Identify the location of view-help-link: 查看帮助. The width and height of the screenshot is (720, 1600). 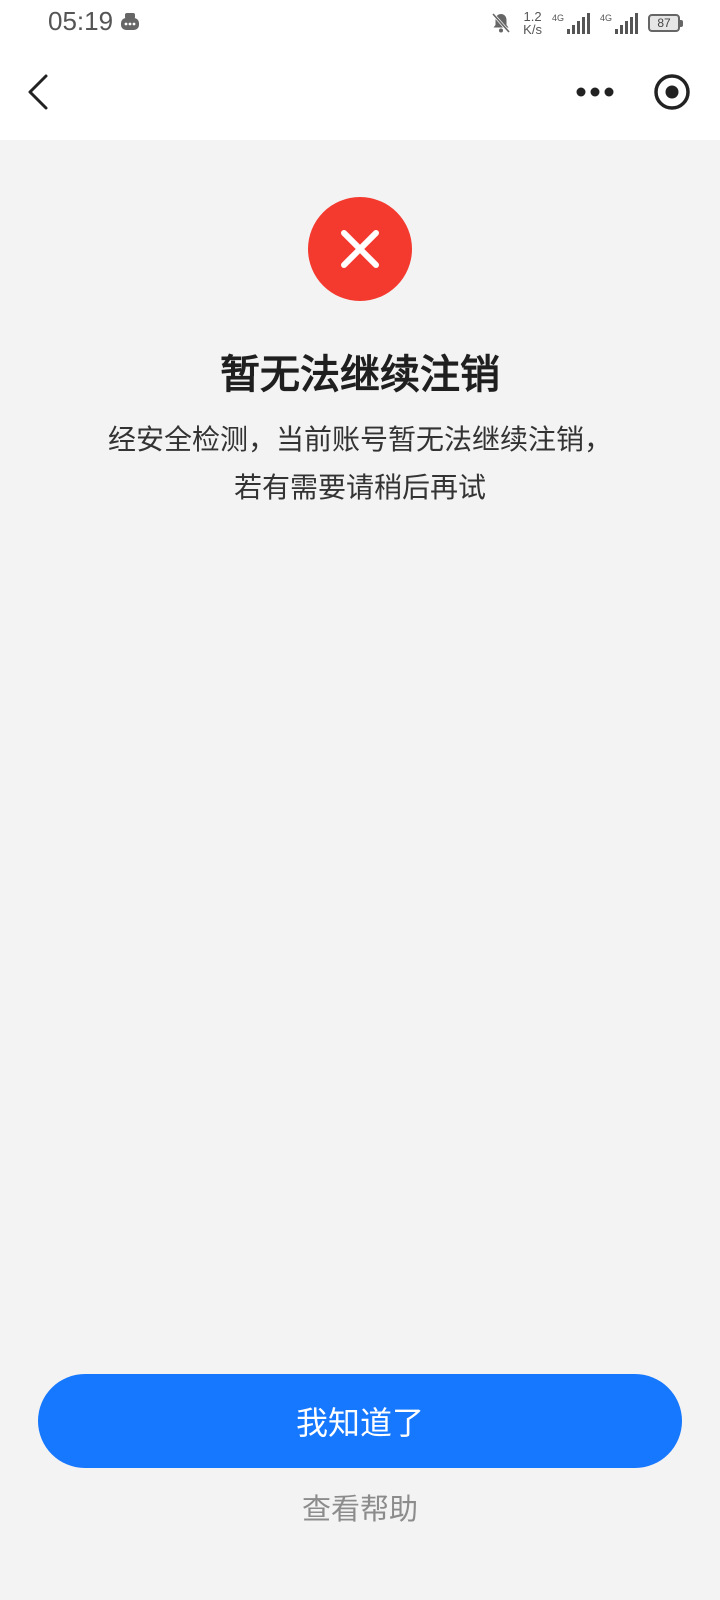
(360, 1507).